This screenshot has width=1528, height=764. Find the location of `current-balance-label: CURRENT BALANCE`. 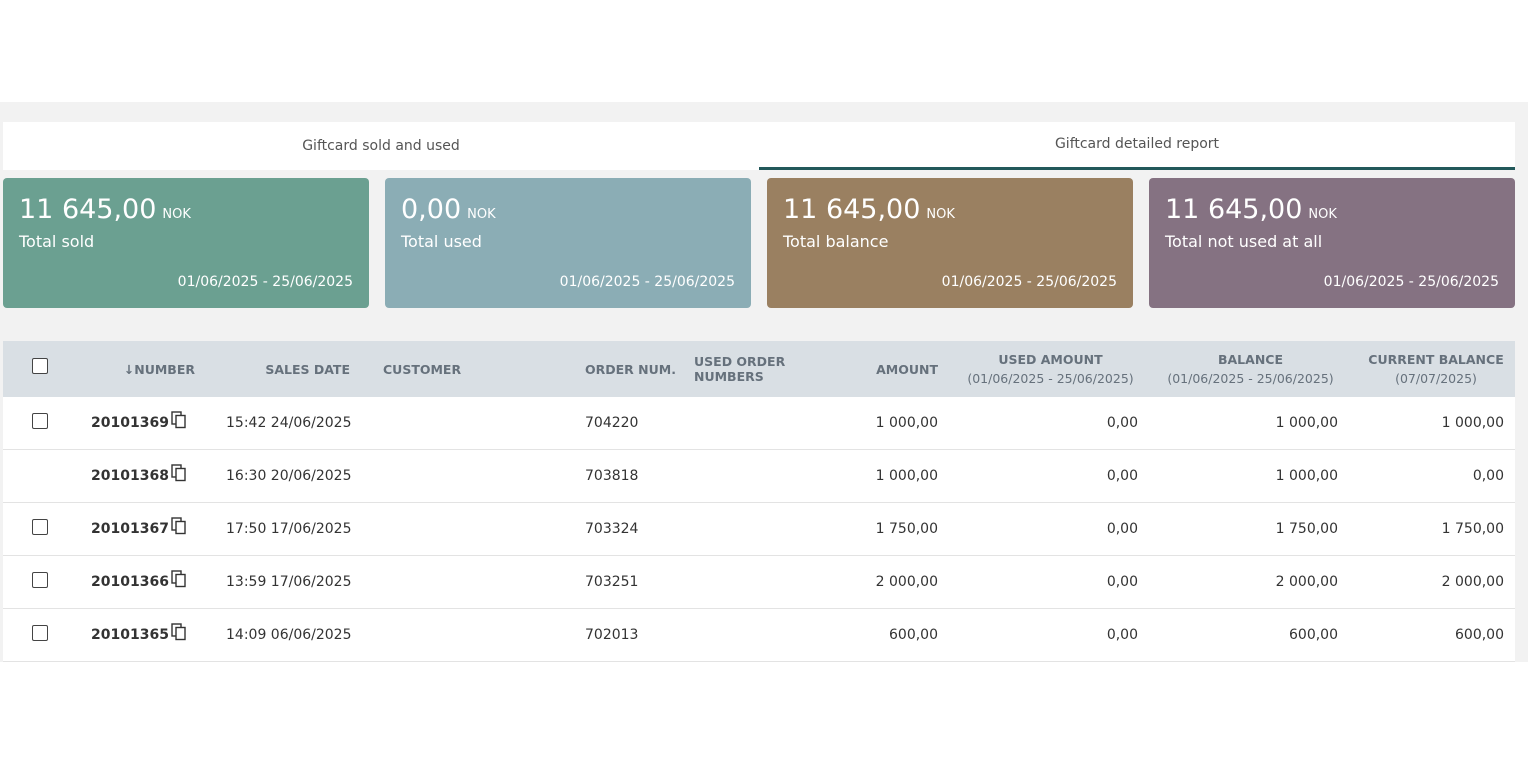

current-balance-label: CURRENT BALANCE is located at coordinates (1436, 359).